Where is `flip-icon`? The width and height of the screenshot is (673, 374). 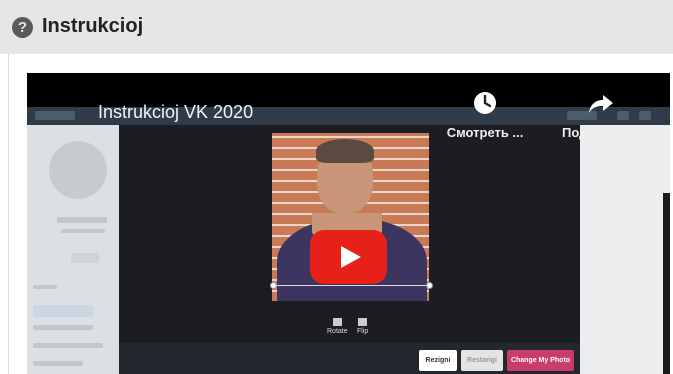
flip-icon is located at coordinates (363, 322).